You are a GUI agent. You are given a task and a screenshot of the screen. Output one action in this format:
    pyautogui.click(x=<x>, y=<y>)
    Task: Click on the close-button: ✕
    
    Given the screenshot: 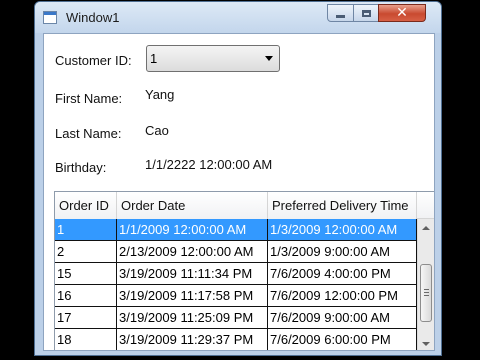 What is the action you would take?
    pyautogui.click(x=402, y=13)
    